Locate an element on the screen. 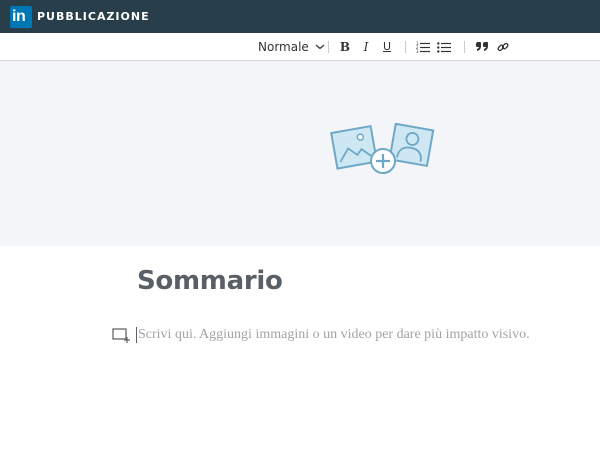 The width and height of the screenshot is (600, 450). link-button is located at coordinates (503, 46).